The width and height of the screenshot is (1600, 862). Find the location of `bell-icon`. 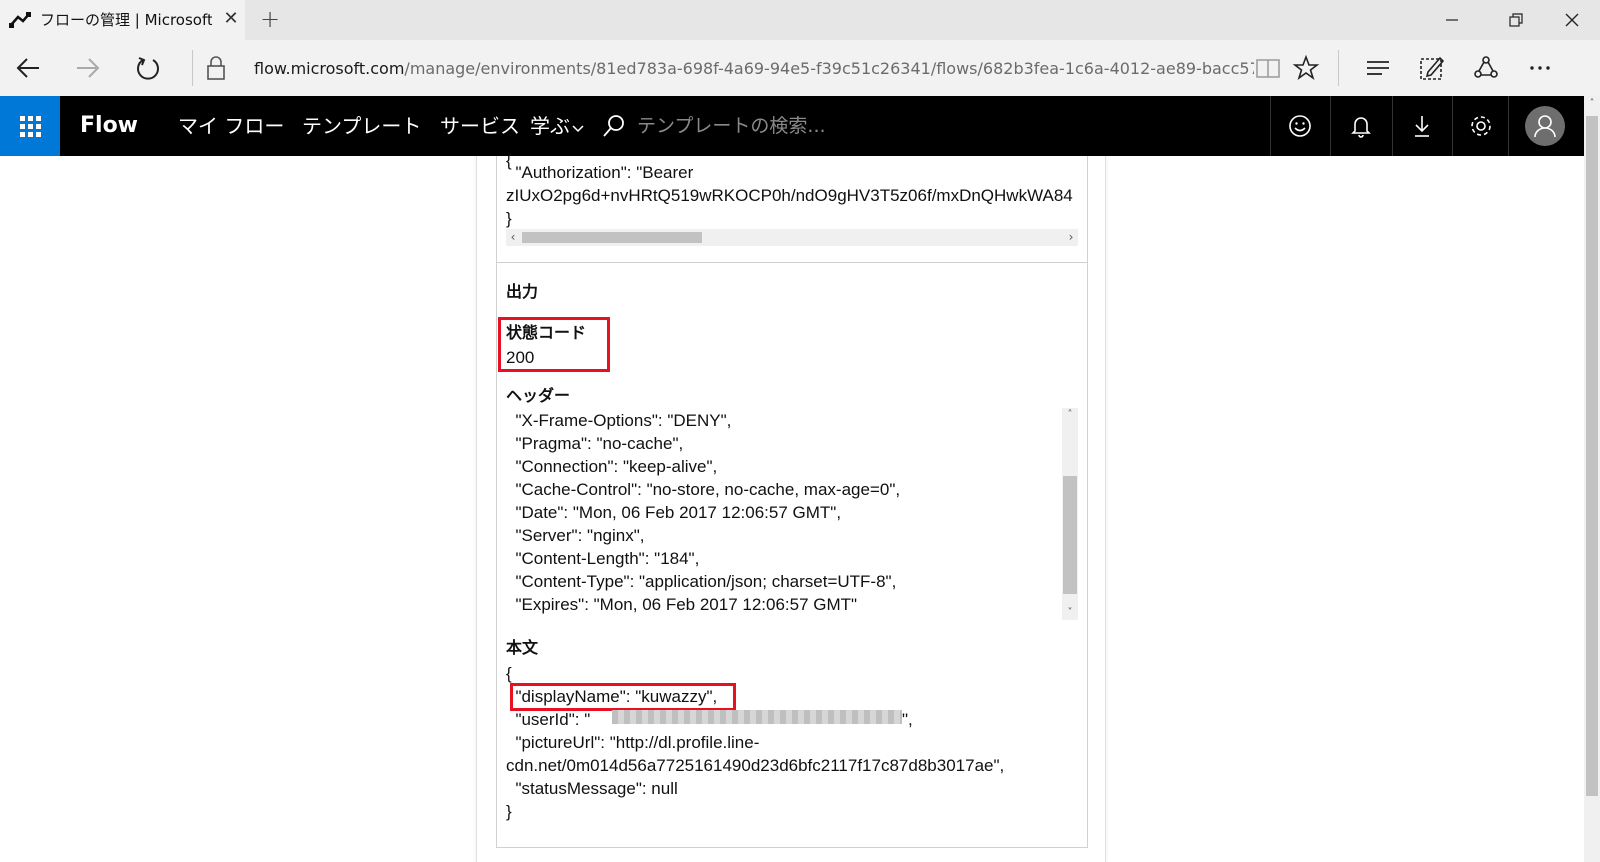

bell-icon is located at coordinates (1361, 126).